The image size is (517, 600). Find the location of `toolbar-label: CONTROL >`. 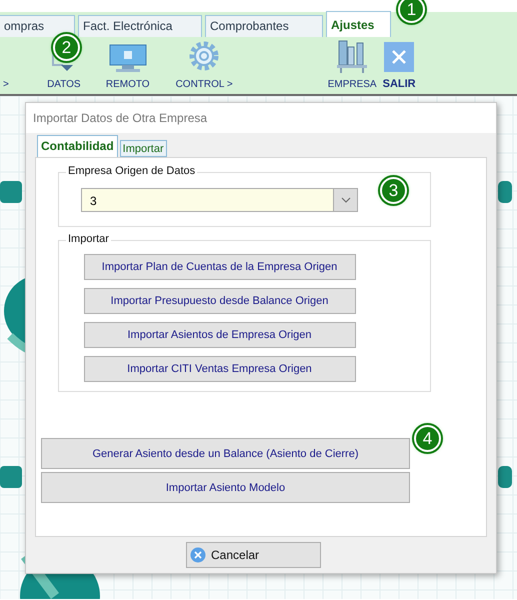

toolbar-label: CONTROL > is located at coordinates (204, 84).